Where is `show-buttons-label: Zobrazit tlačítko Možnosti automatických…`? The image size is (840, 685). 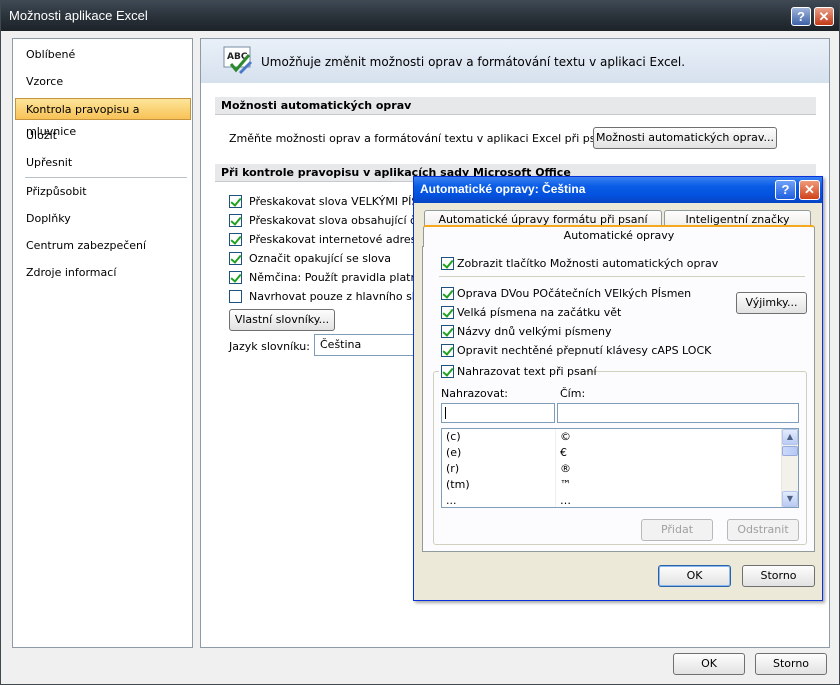 show-buttons-label: Zobrazit tlačítko Možnosti automatických… is located at coordinates (588, 263).